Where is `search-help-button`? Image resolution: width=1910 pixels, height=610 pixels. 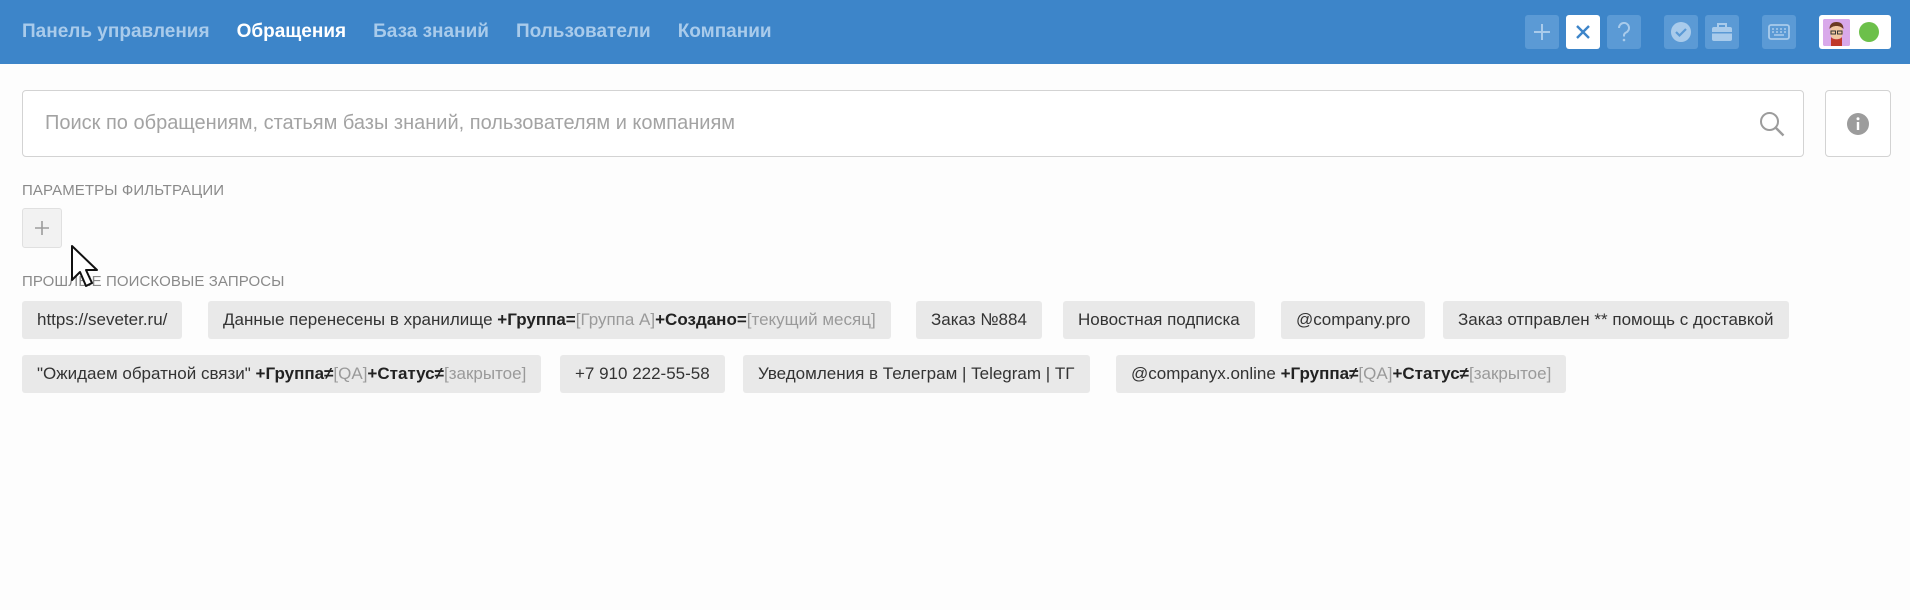
search-help-button is located at coordinates (1858, 123).